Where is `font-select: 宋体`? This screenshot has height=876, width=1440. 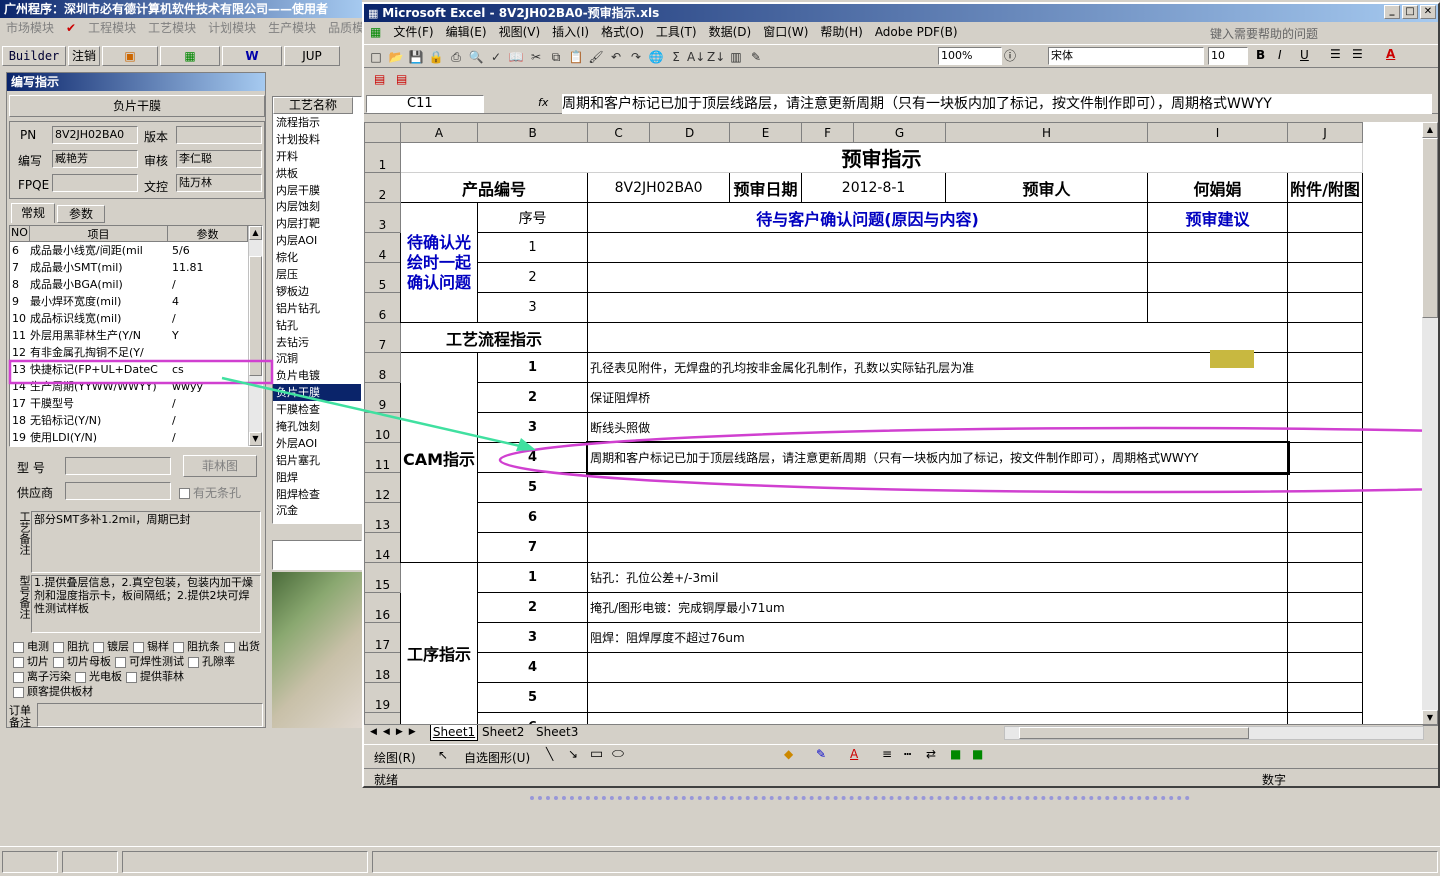
font-select: 宋体 is located at coordinates (1126, 56).